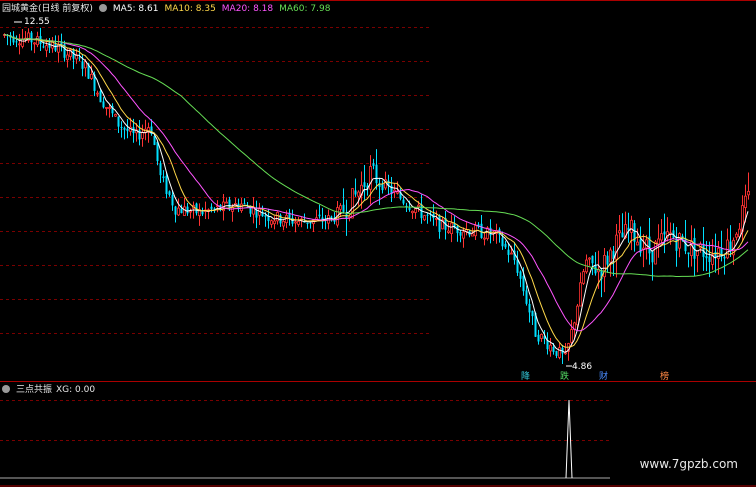 The image size is (756, 487). What do you see at coordinates (34, 390) in the screenshot?
I see `indicator-title: 三点共振` at bounding box center [34, 390].